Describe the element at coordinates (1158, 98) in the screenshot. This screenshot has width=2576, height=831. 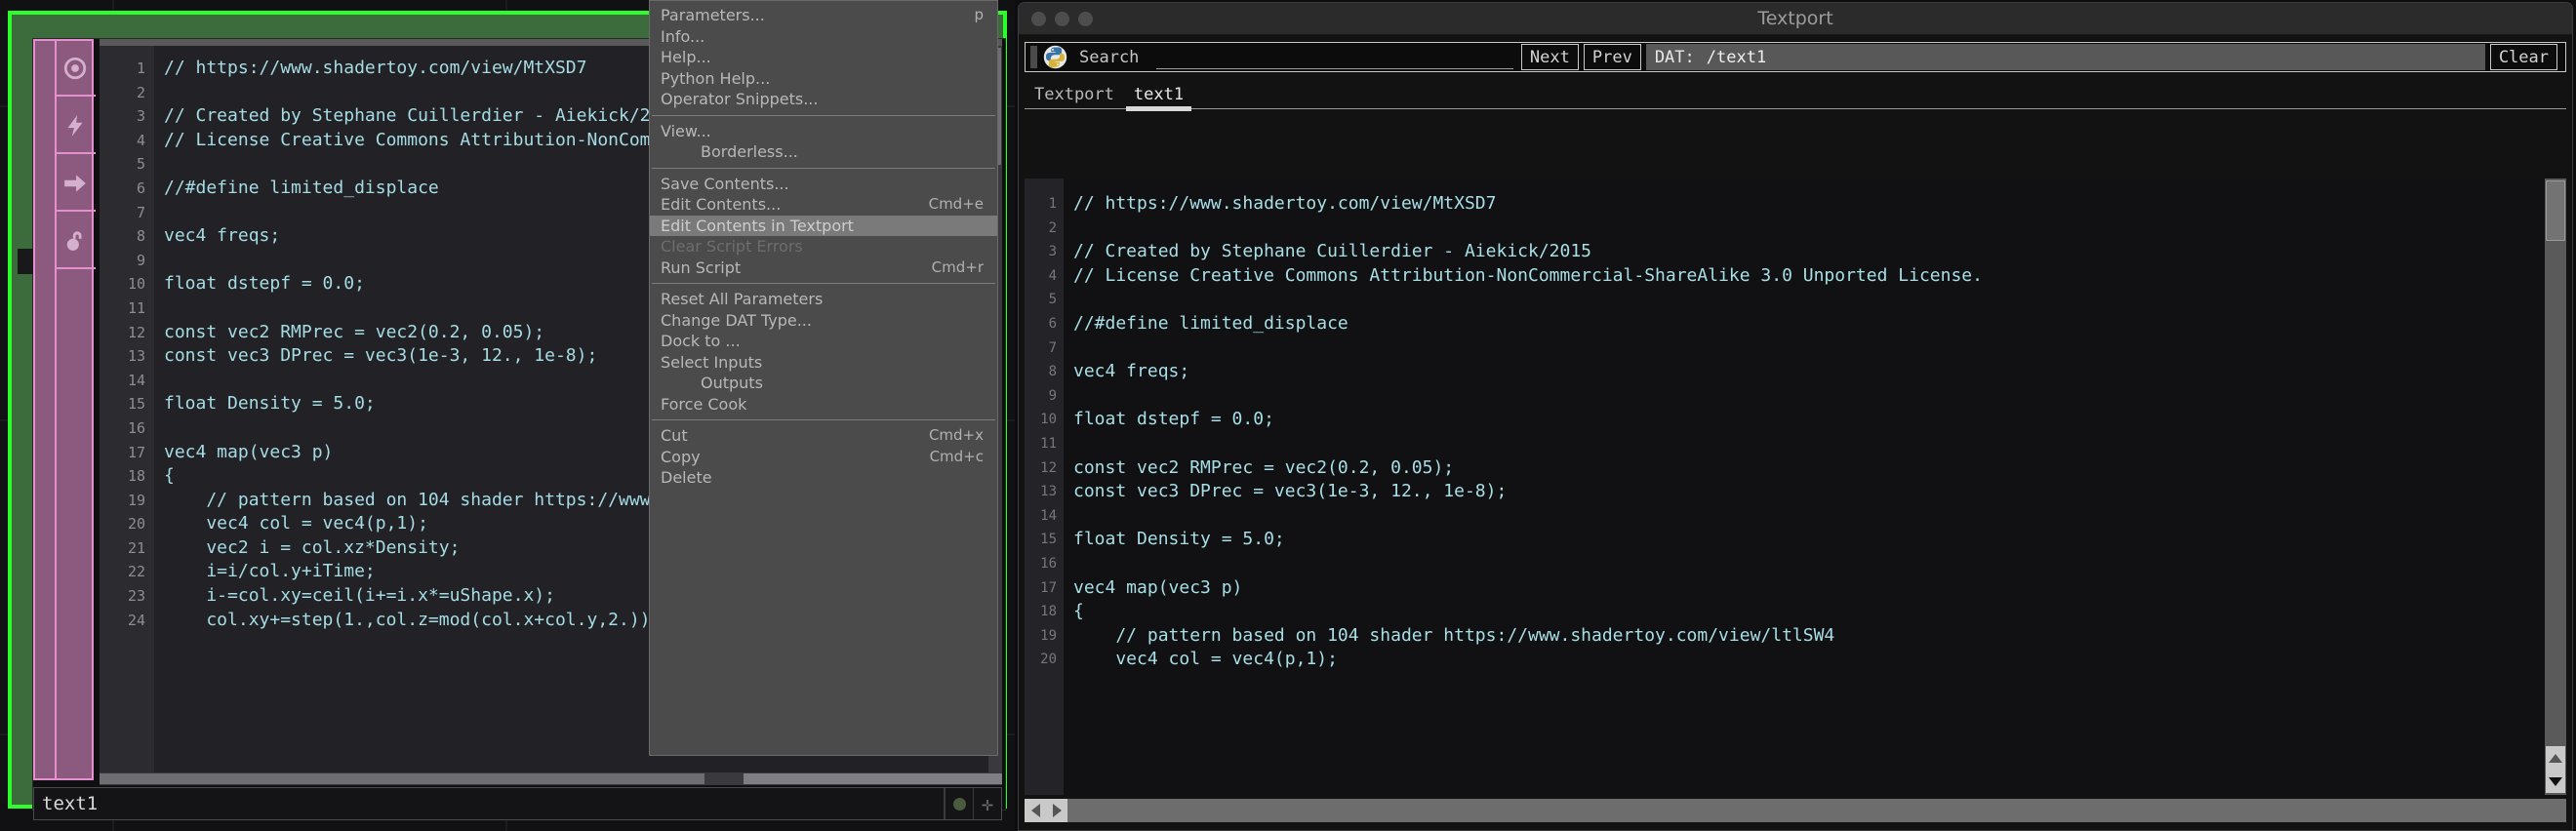
I see `tab-text1: text1` at that location.